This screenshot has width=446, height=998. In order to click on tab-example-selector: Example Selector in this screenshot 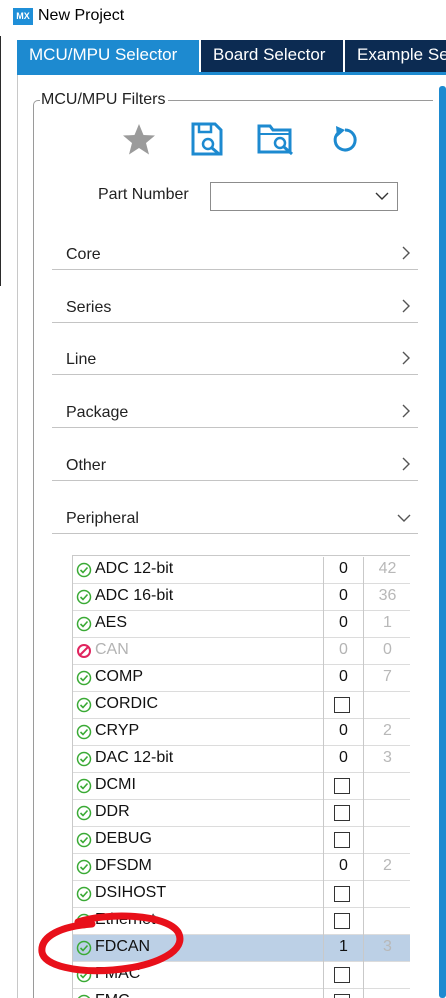, I will do `click(395, 56)`.